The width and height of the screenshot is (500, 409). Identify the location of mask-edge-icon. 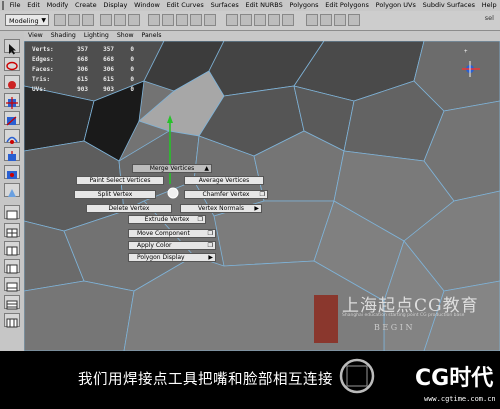
(168, 20).